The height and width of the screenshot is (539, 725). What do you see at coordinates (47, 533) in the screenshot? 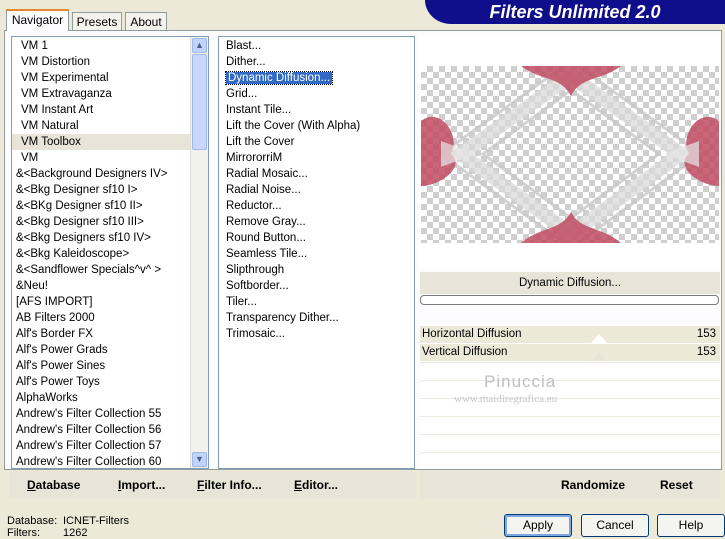
I see `status-filters: Filters: 1262` at bounding box center [47, 533].